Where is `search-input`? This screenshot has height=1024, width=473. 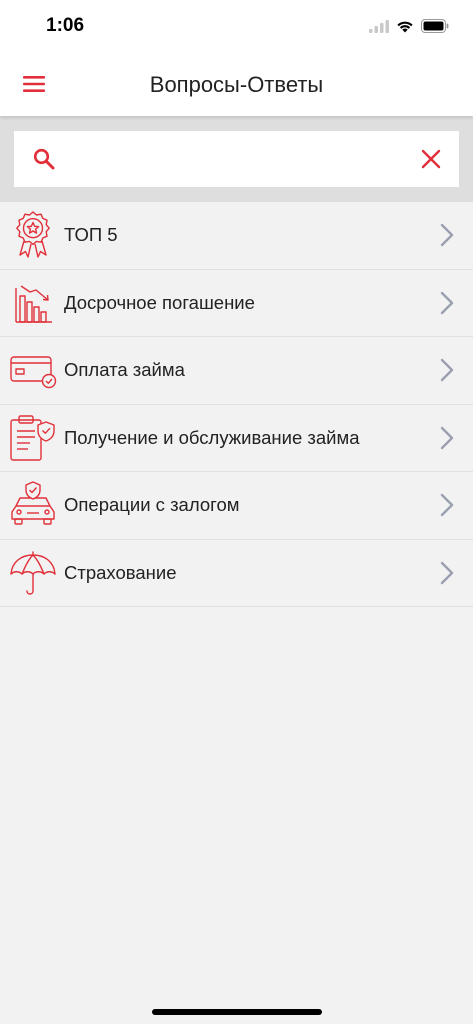
search-input is located at coordinates (237, 159).